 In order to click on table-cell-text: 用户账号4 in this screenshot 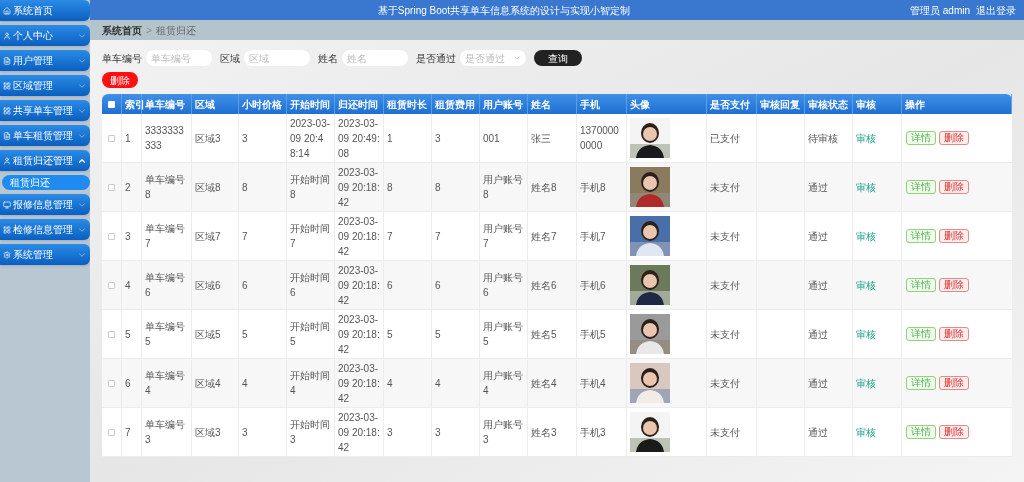, I will do `click(503, 383)`.